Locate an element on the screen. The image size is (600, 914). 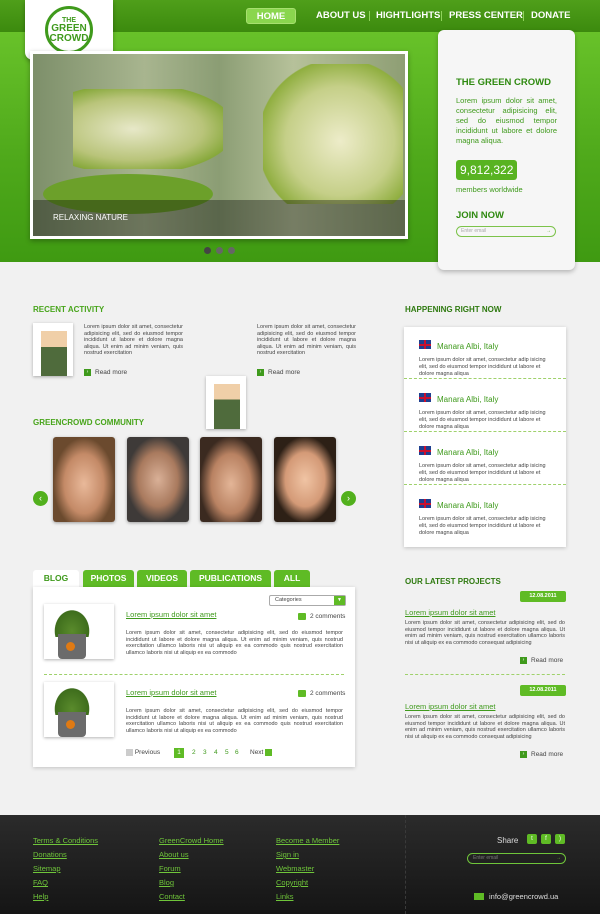
tab-photos: PHOTOS is located at coordinates (108, 578).